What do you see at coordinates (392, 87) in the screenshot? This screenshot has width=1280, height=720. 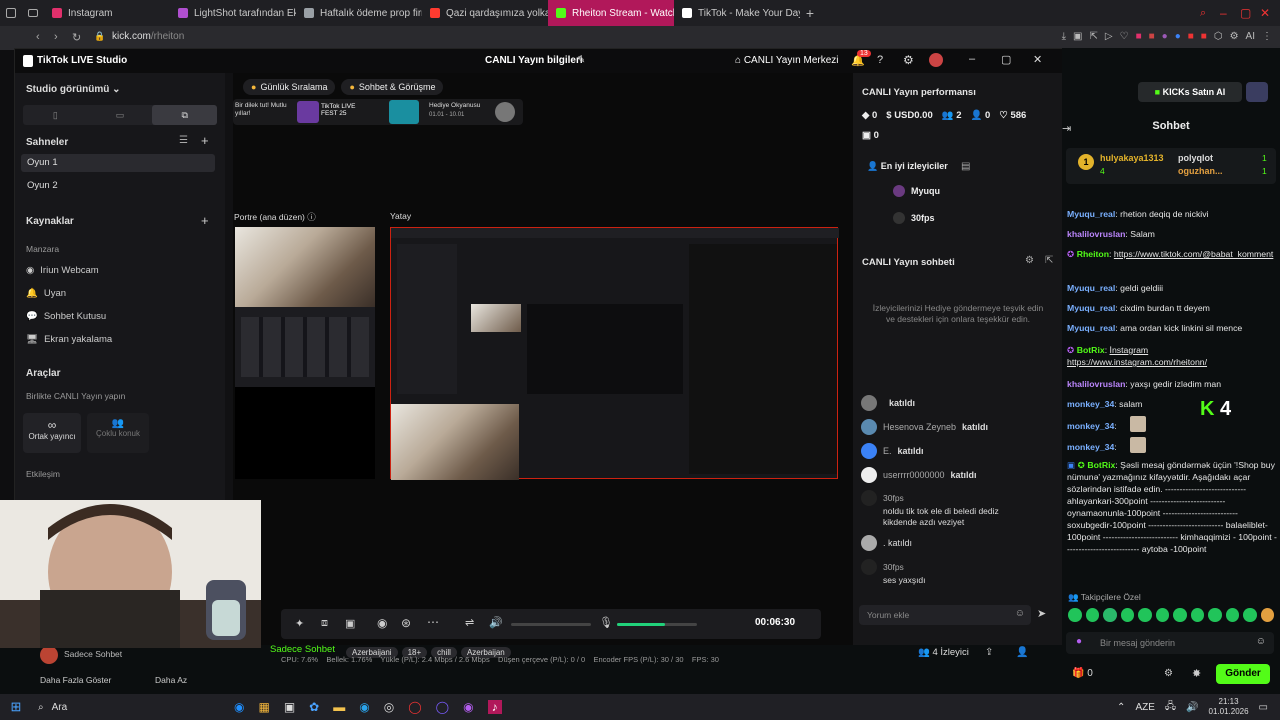 I see `top-tab: ● Sohbet & Görüşme` at bounding box center [392, 87].